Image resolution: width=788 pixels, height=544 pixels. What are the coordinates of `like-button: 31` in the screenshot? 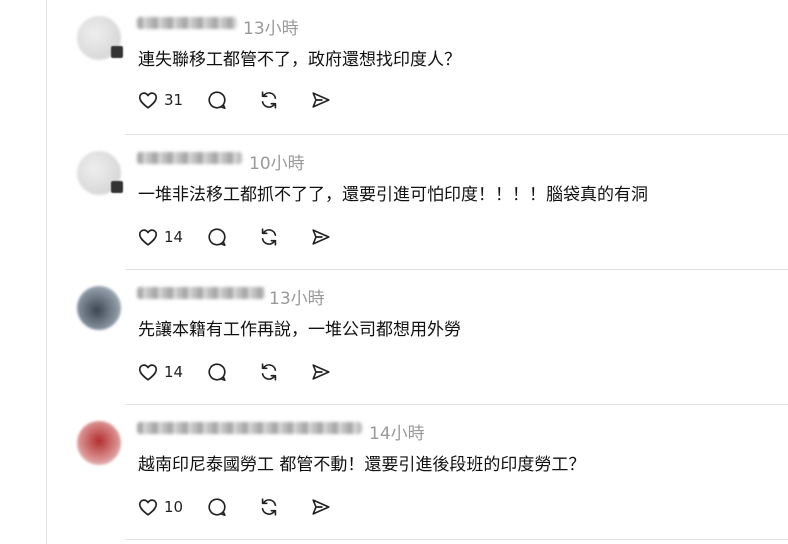 It's located at (161, 100).